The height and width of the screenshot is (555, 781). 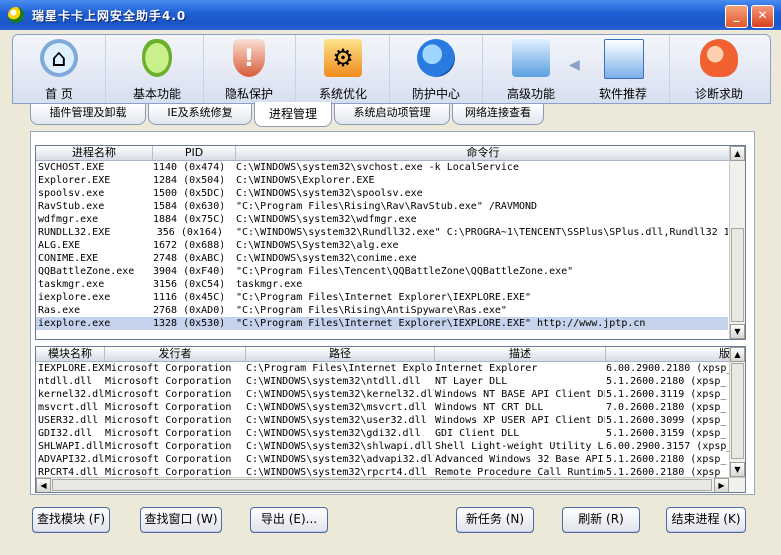 I want to click on shield-icon: !, so click(x=249, y=58).